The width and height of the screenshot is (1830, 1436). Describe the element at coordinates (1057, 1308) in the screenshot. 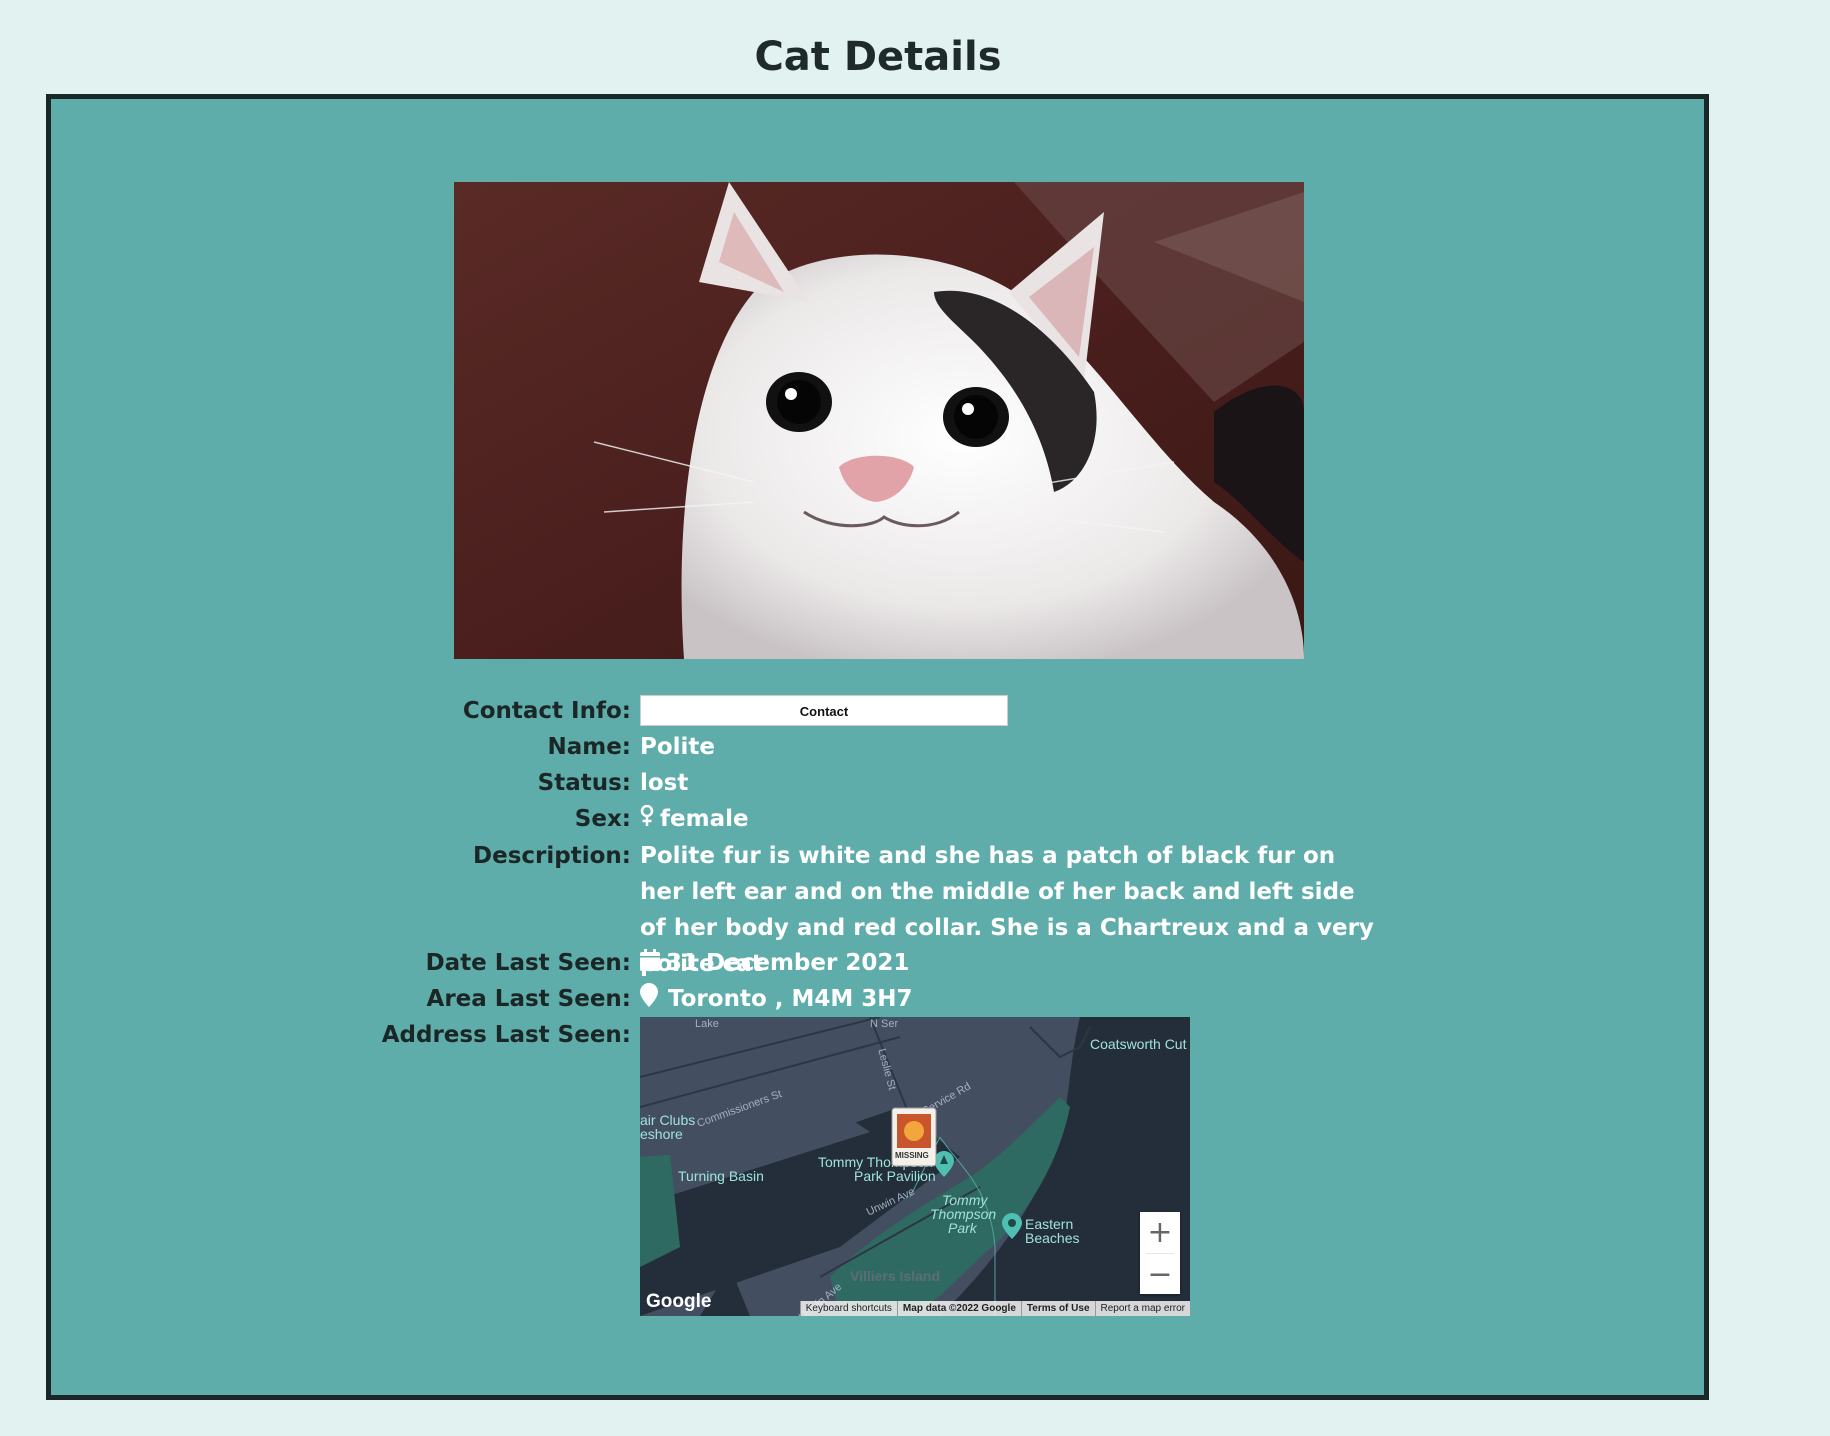

I see `terms-of-use-link: Terms of Use` at that location.